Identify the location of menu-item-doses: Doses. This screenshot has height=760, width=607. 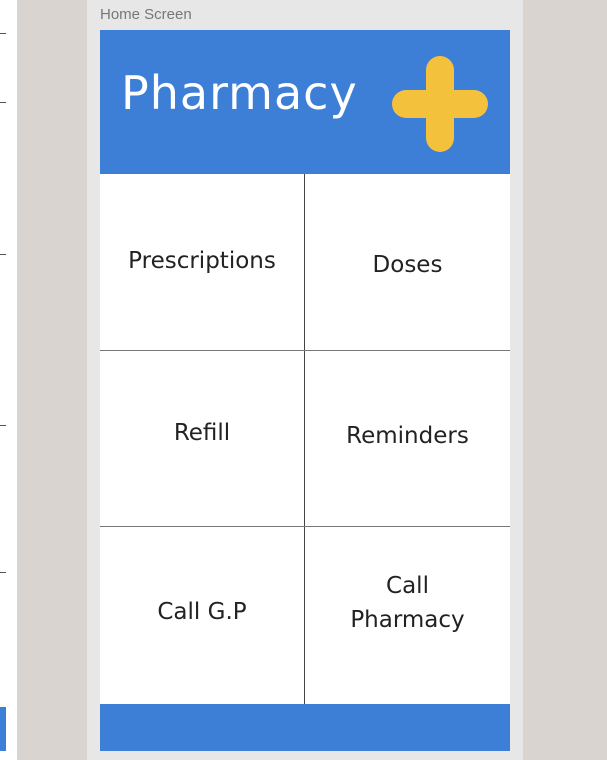
(407, 262).